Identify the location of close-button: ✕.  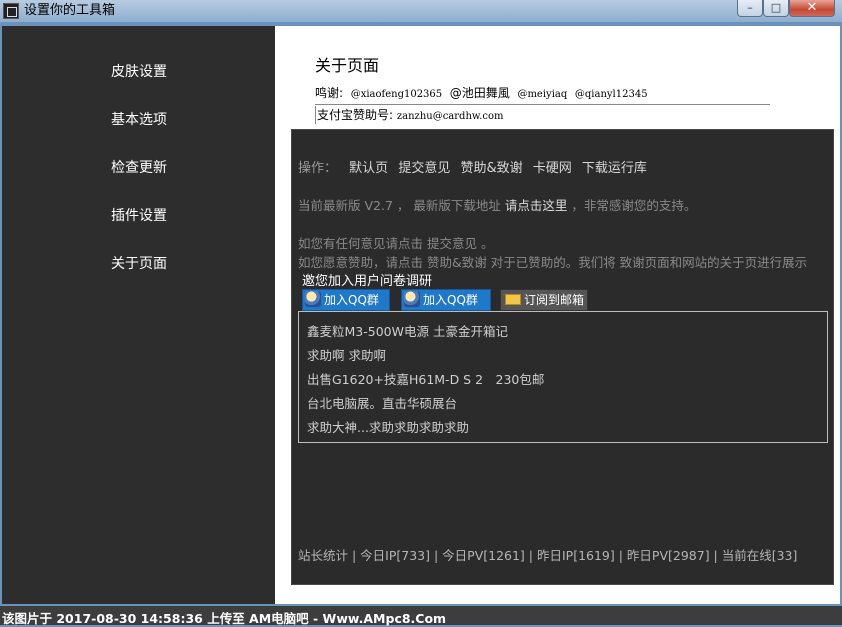
(812, 8).